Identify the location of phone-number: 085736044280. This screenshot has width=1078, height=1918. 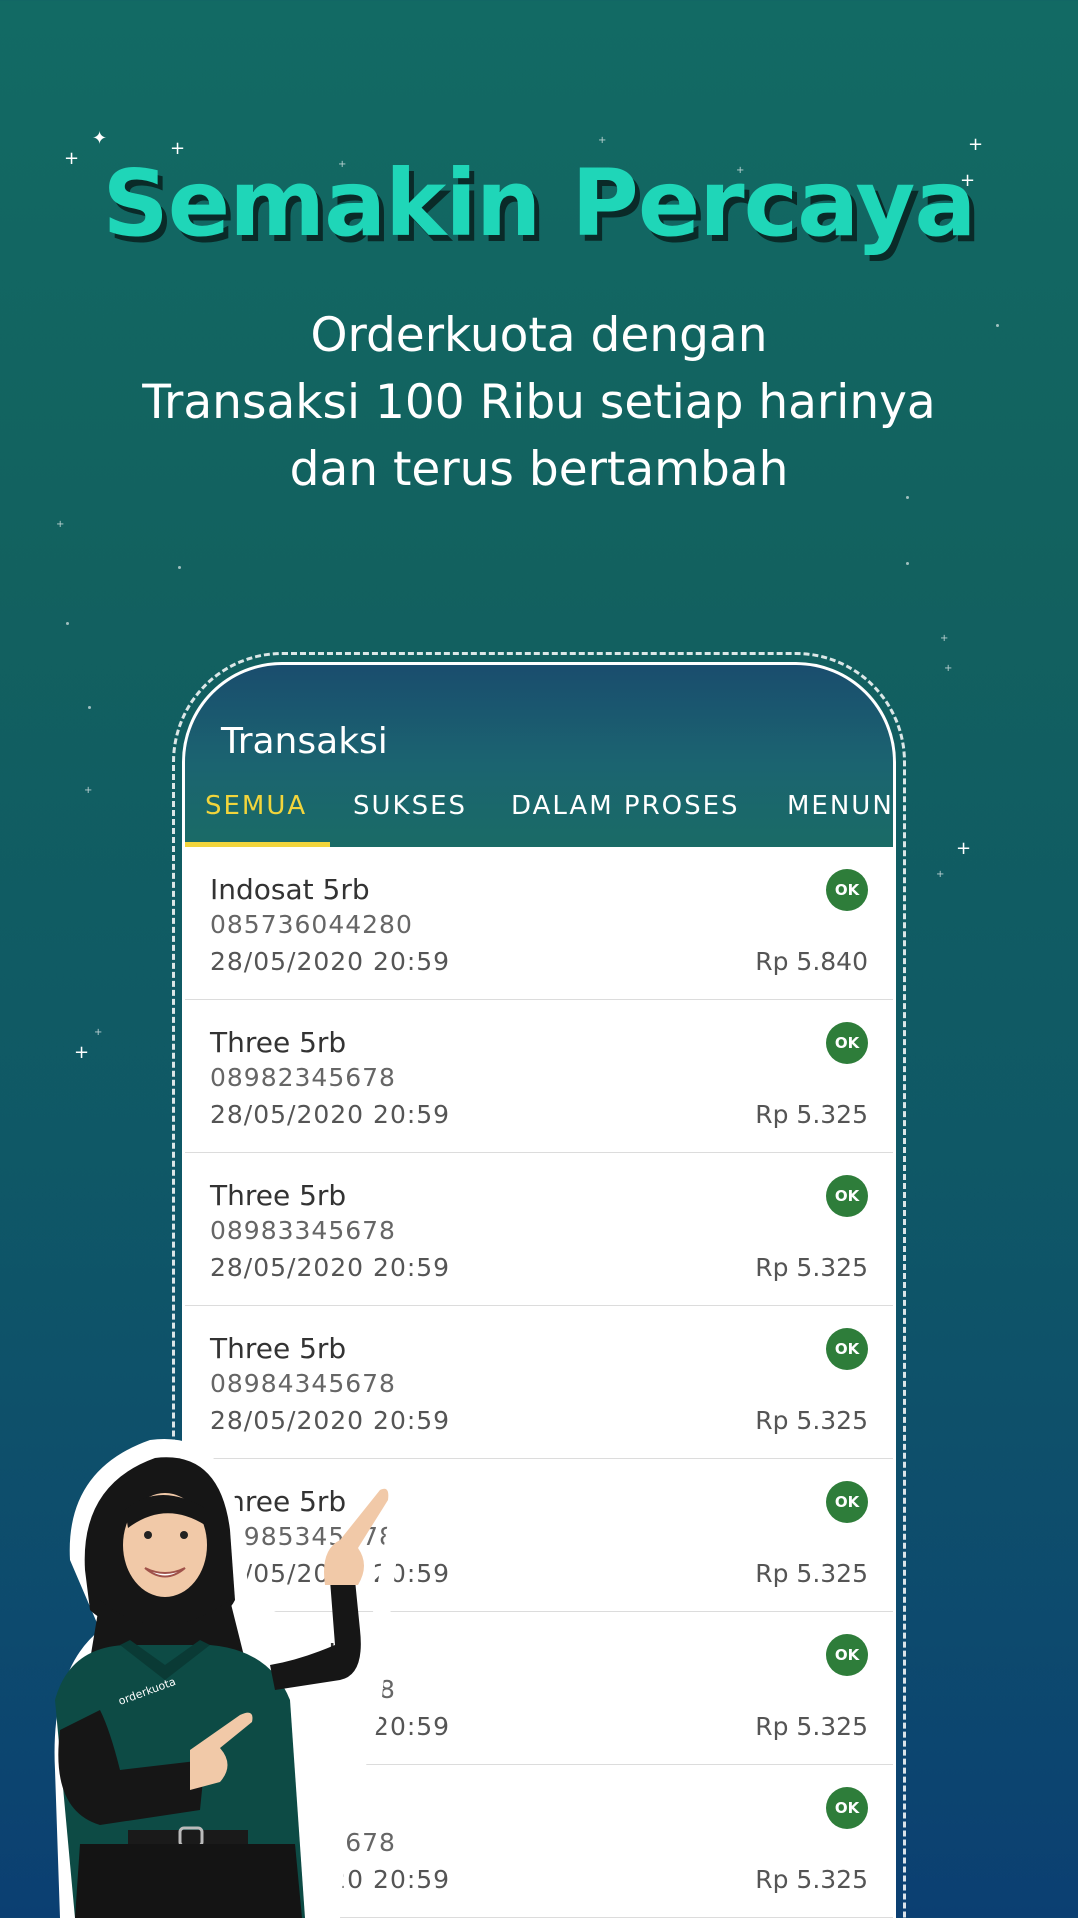
(311, 924).